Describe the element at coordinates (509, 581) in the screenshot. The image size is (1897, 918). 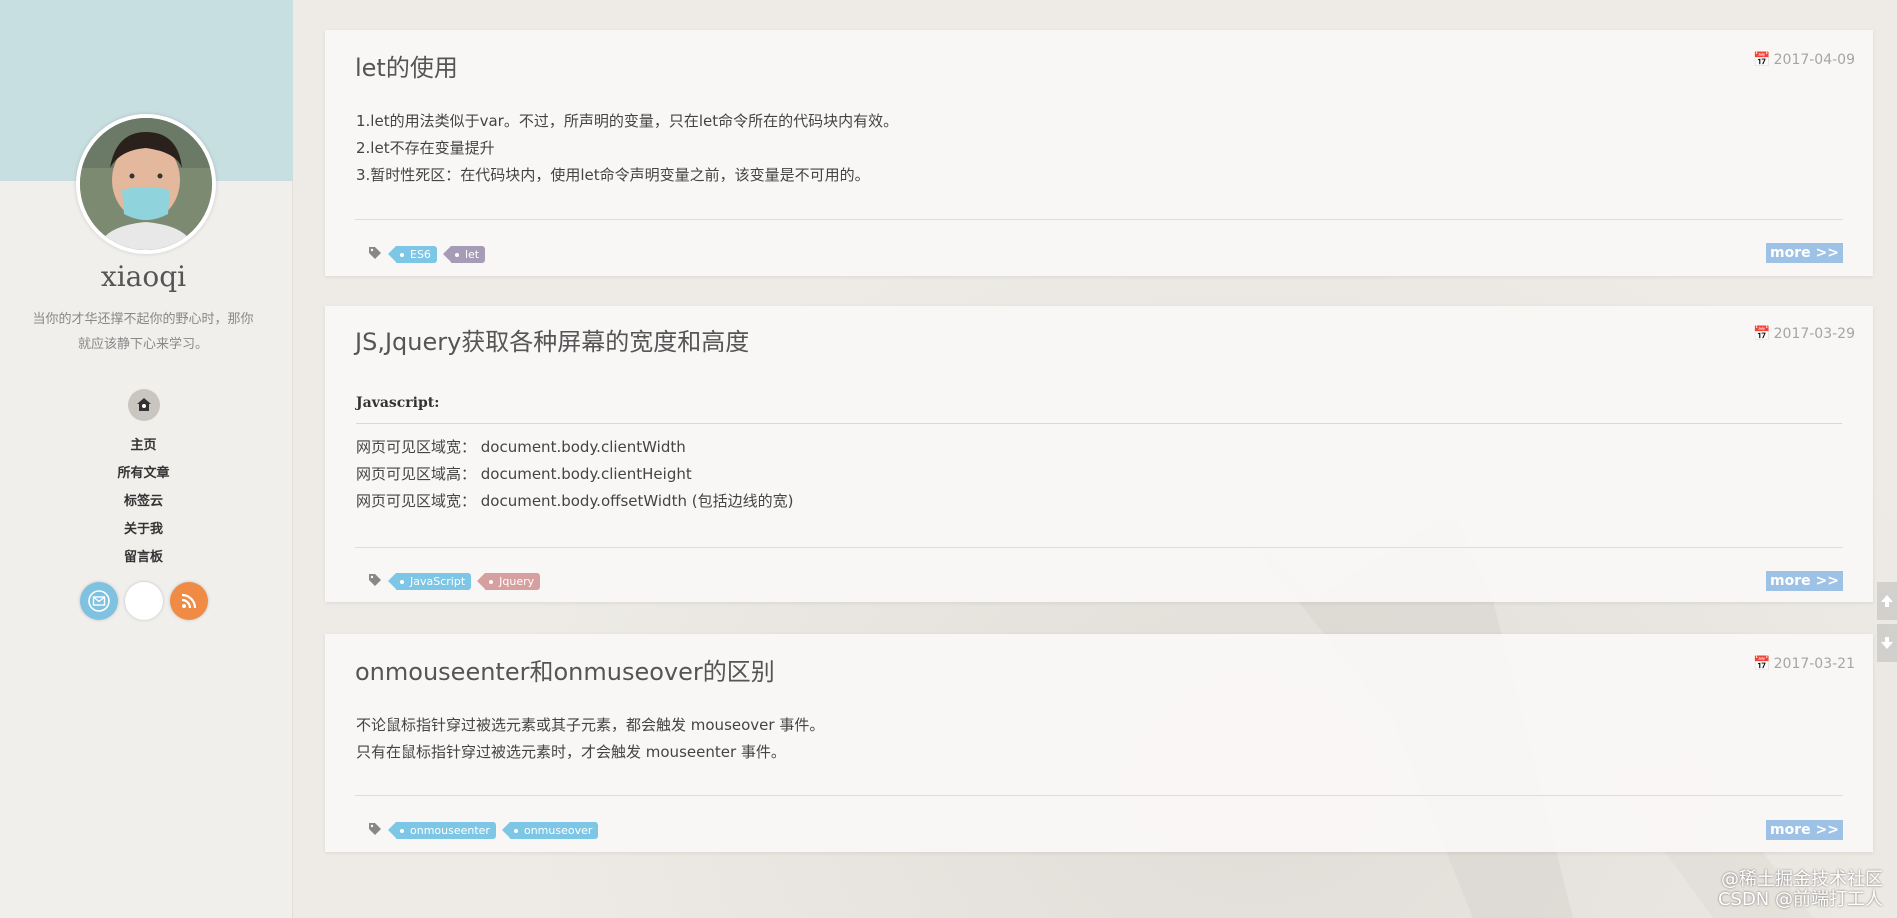
I see `tag: Jquery` at that location.